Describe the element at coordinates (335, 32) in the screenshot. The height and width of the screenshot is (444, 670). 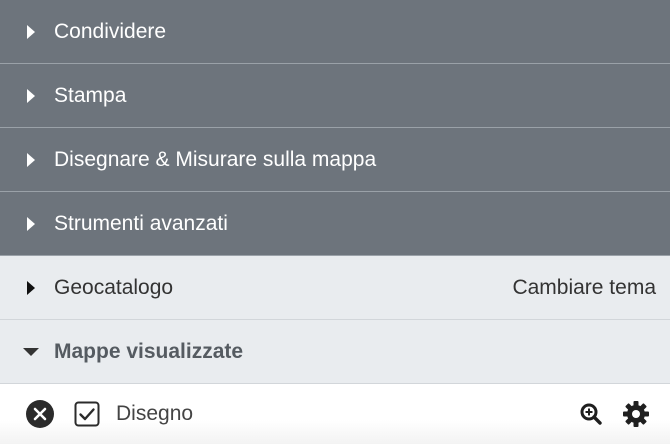
I see `menu-item-condividere: Condividere` at that location.